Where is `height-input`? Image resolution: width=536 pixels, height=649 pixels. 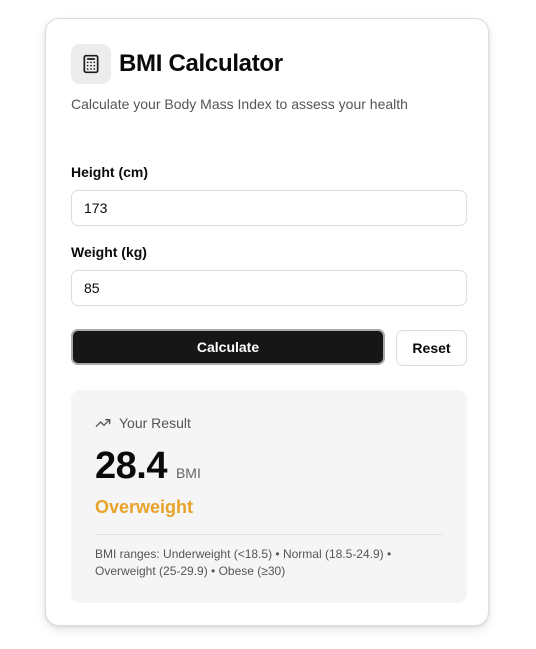
height-input is located at coordinates (269, 208).